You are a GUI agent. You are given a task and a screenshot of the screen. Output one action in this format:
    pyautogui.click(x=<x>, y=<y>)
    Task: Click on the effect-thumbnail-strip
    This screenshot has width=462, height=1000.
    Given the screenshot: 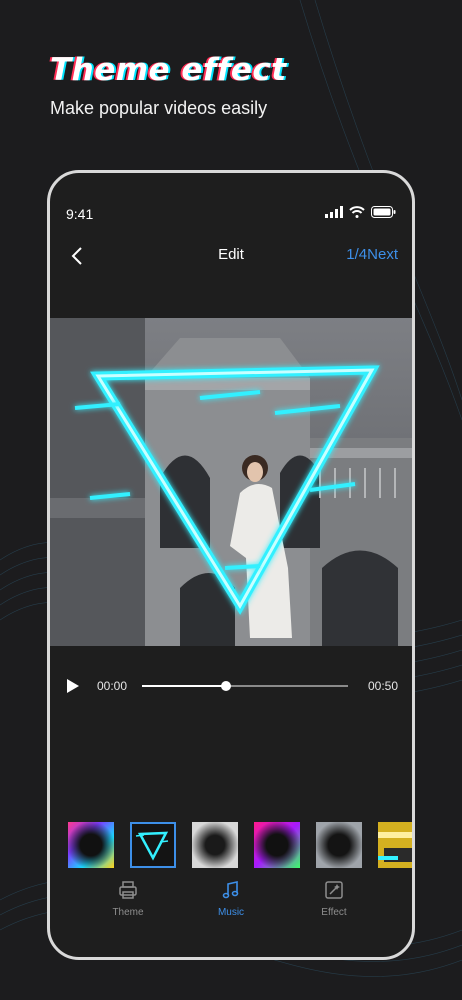 What is the action you would take?
    pyautogui.click(x=240, y=845)
    